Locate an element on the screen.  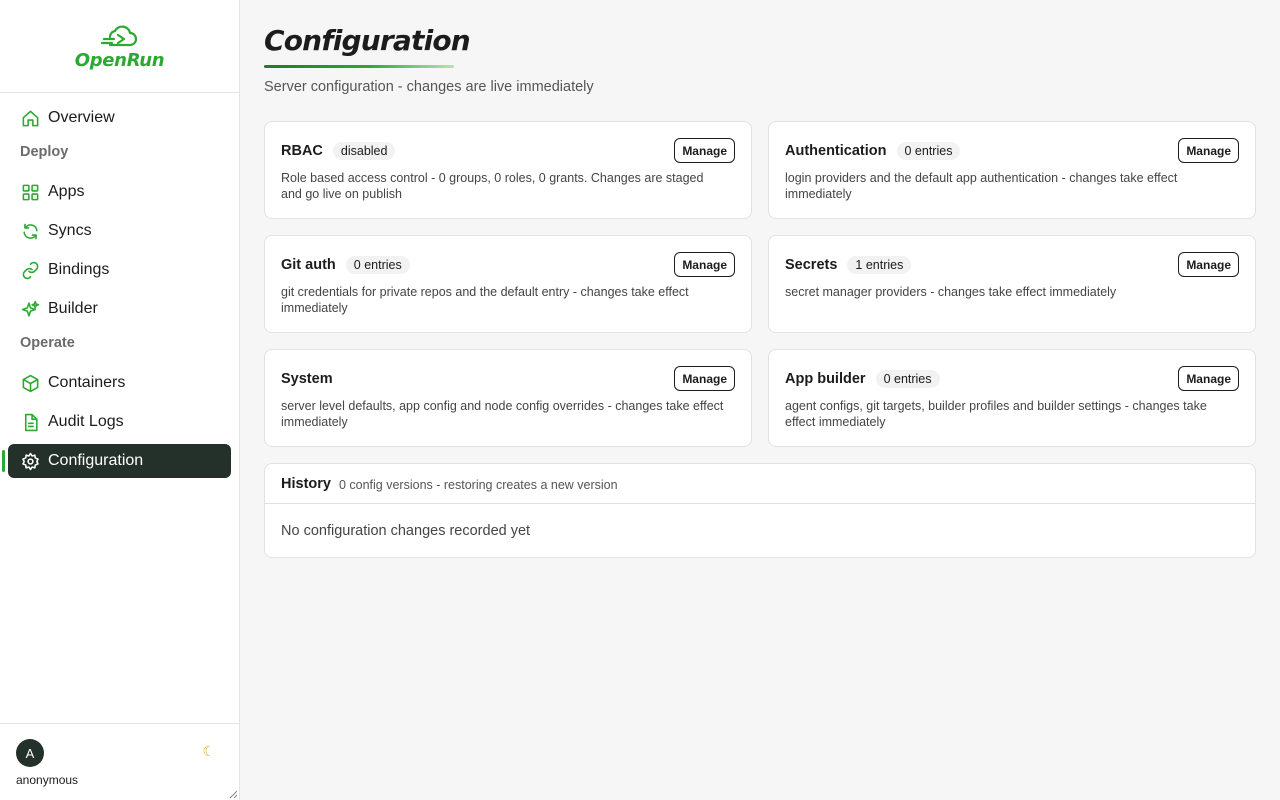
nav-item-label: Containers is located at coordinates (87, 382).